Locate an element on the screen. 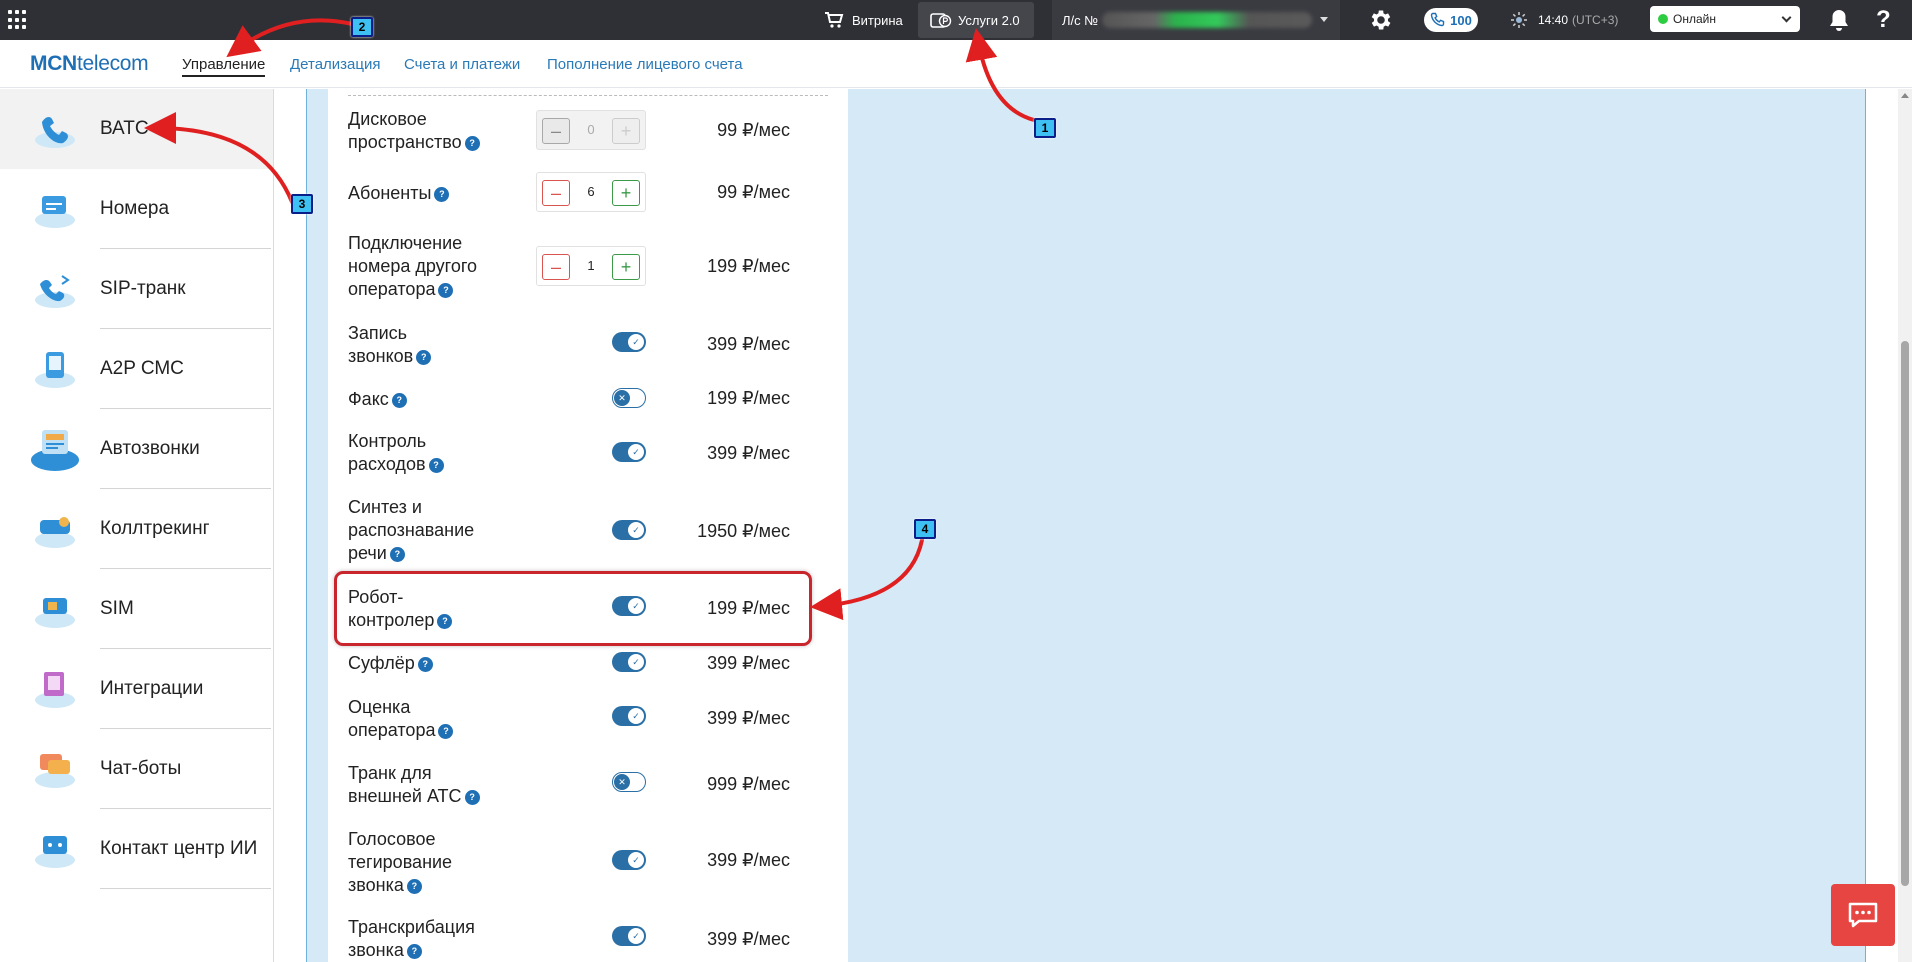 This screenshot has height=962, width=1912. nav-popolnenie: Пополнение лицевого счета is located at coordinates (645, 64).